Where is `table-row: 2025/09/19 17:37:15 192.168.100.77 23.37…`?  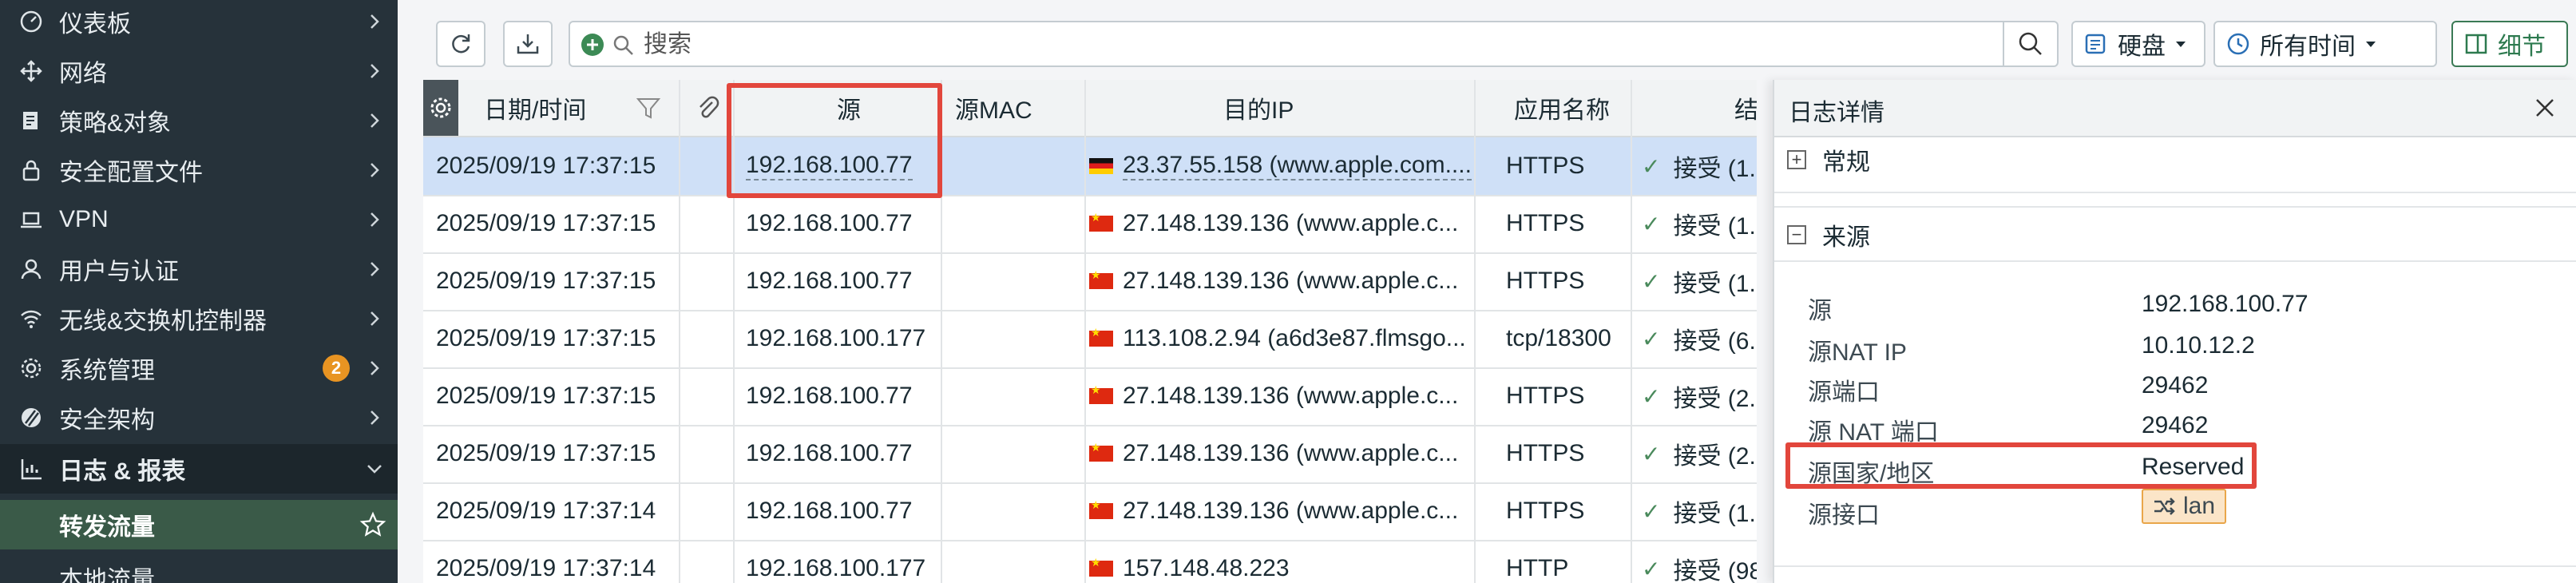 table-row: 2025/09/19 17:37:15 192.168.100.77 23.37… is located at coordinates (1090, 167).